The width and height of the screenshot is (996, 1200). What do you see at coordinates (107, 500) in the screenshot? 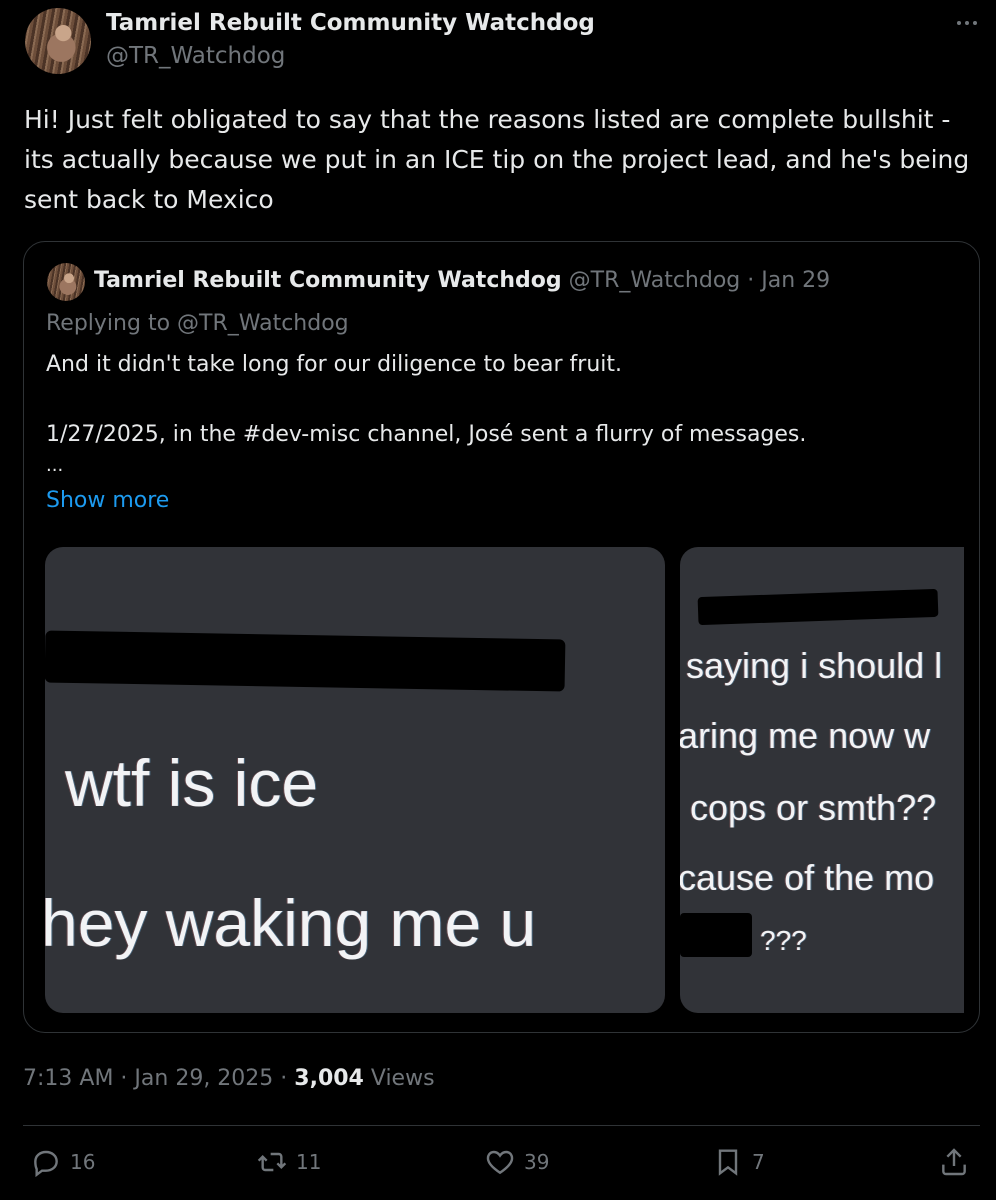
I see `show-more-link: Show more` at bounding box center [107, 500].